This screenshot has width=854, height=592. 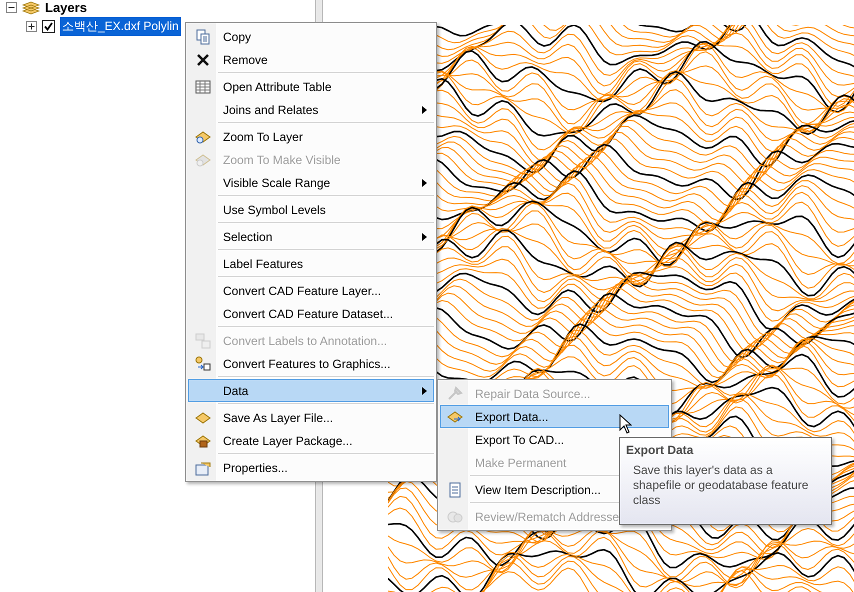 I want to click on tooltip-title: Export Data, so click(x=660, y=450).